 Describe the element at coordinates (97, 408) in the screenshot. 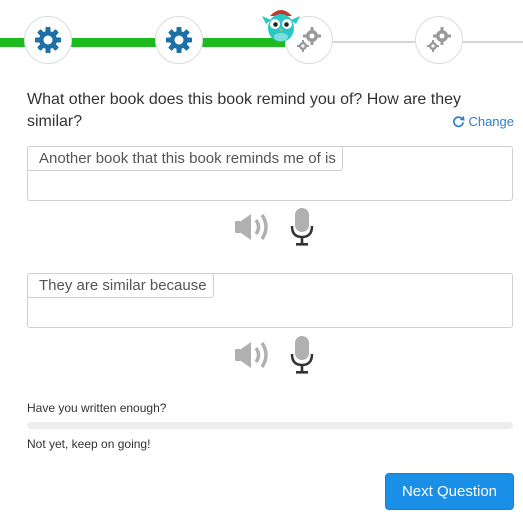

I see `written-enough-label: Have you written enough?` at that location.